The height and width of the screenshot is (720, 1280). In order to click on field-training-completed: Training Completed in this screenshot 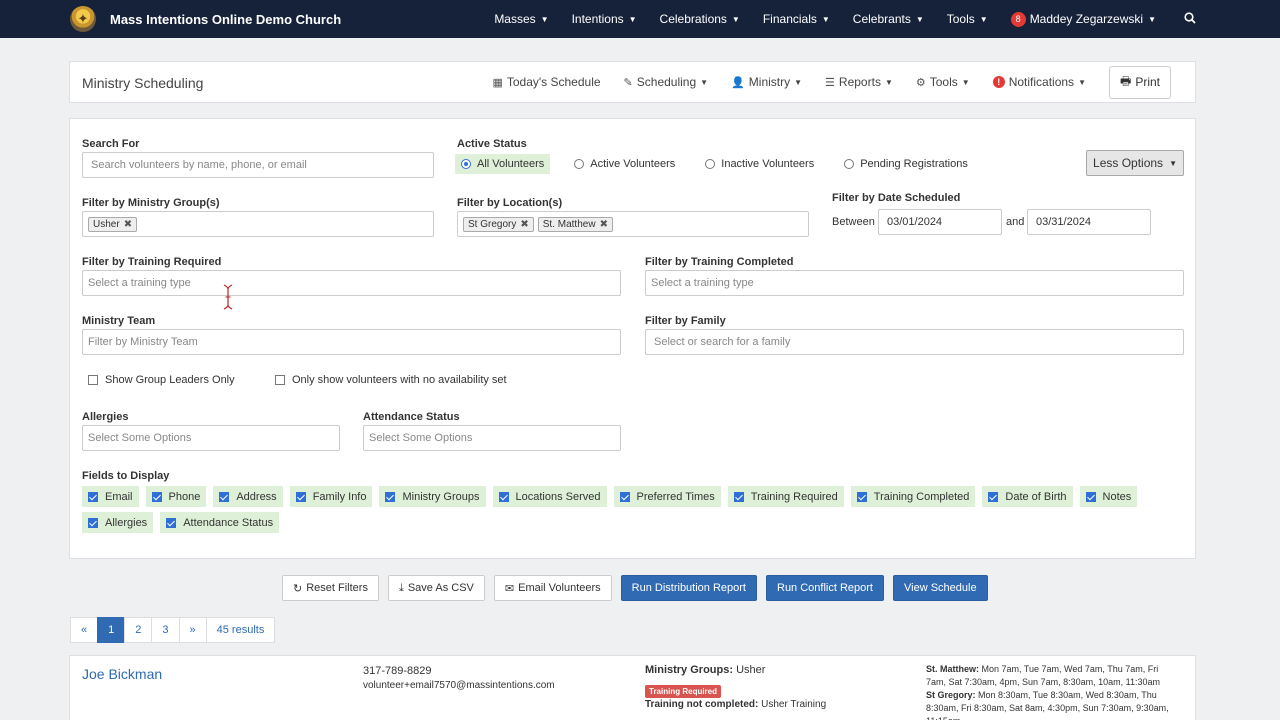, I will do `click(913, 496)`.